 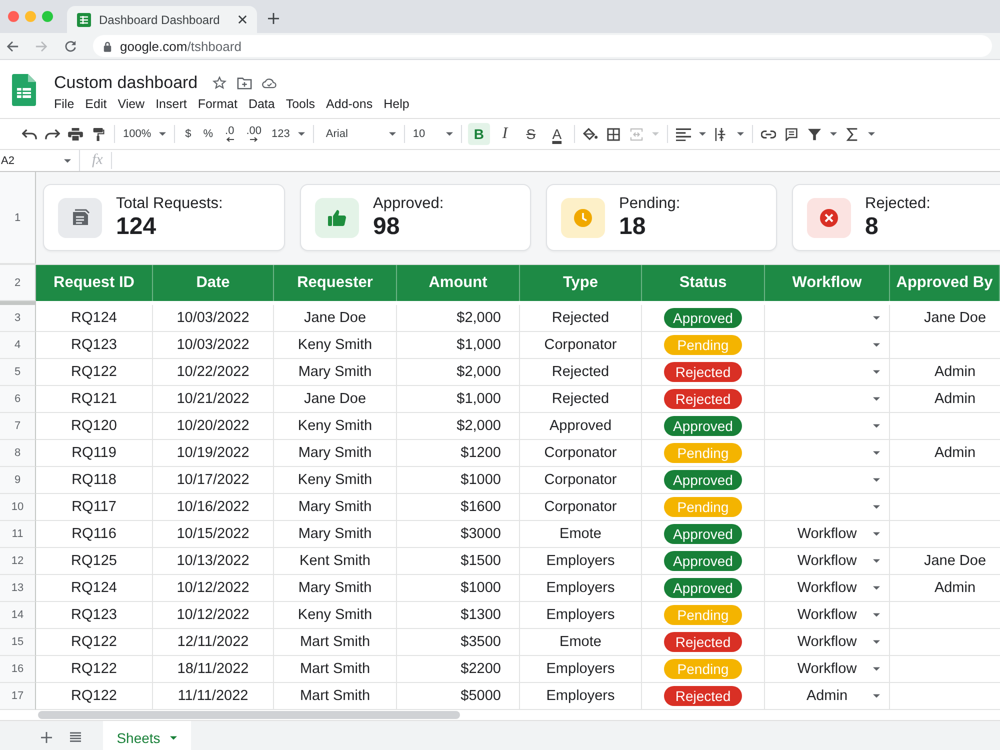 What do you see at coordinates (335, 453) in the screenshot?
I see `table-cell: Mary Smith` at bounding box center [335, 453].